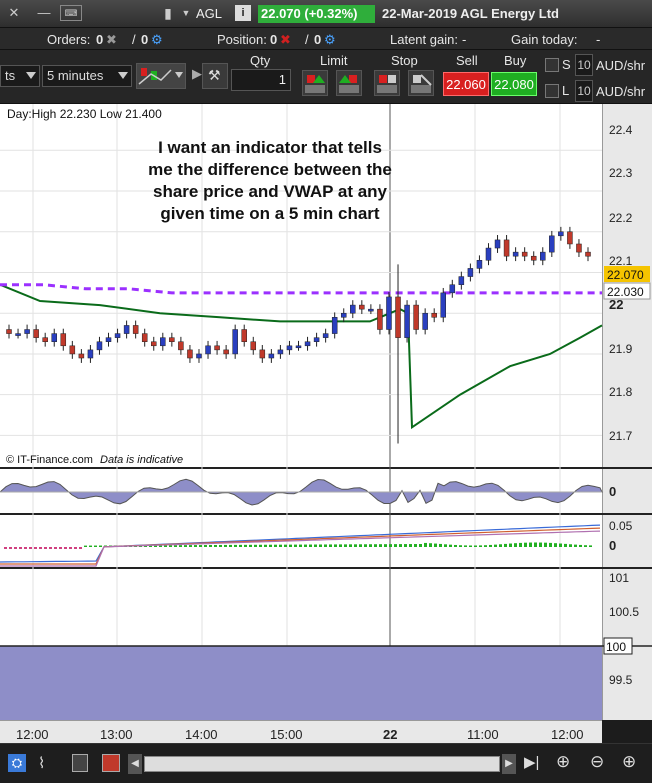 The height and width of the screenshot is (783, 652). What do you see at coordinates (87, 76) in the screenshot?
I see `interval-select: 5 minutes` at bounding box center [87, 76].